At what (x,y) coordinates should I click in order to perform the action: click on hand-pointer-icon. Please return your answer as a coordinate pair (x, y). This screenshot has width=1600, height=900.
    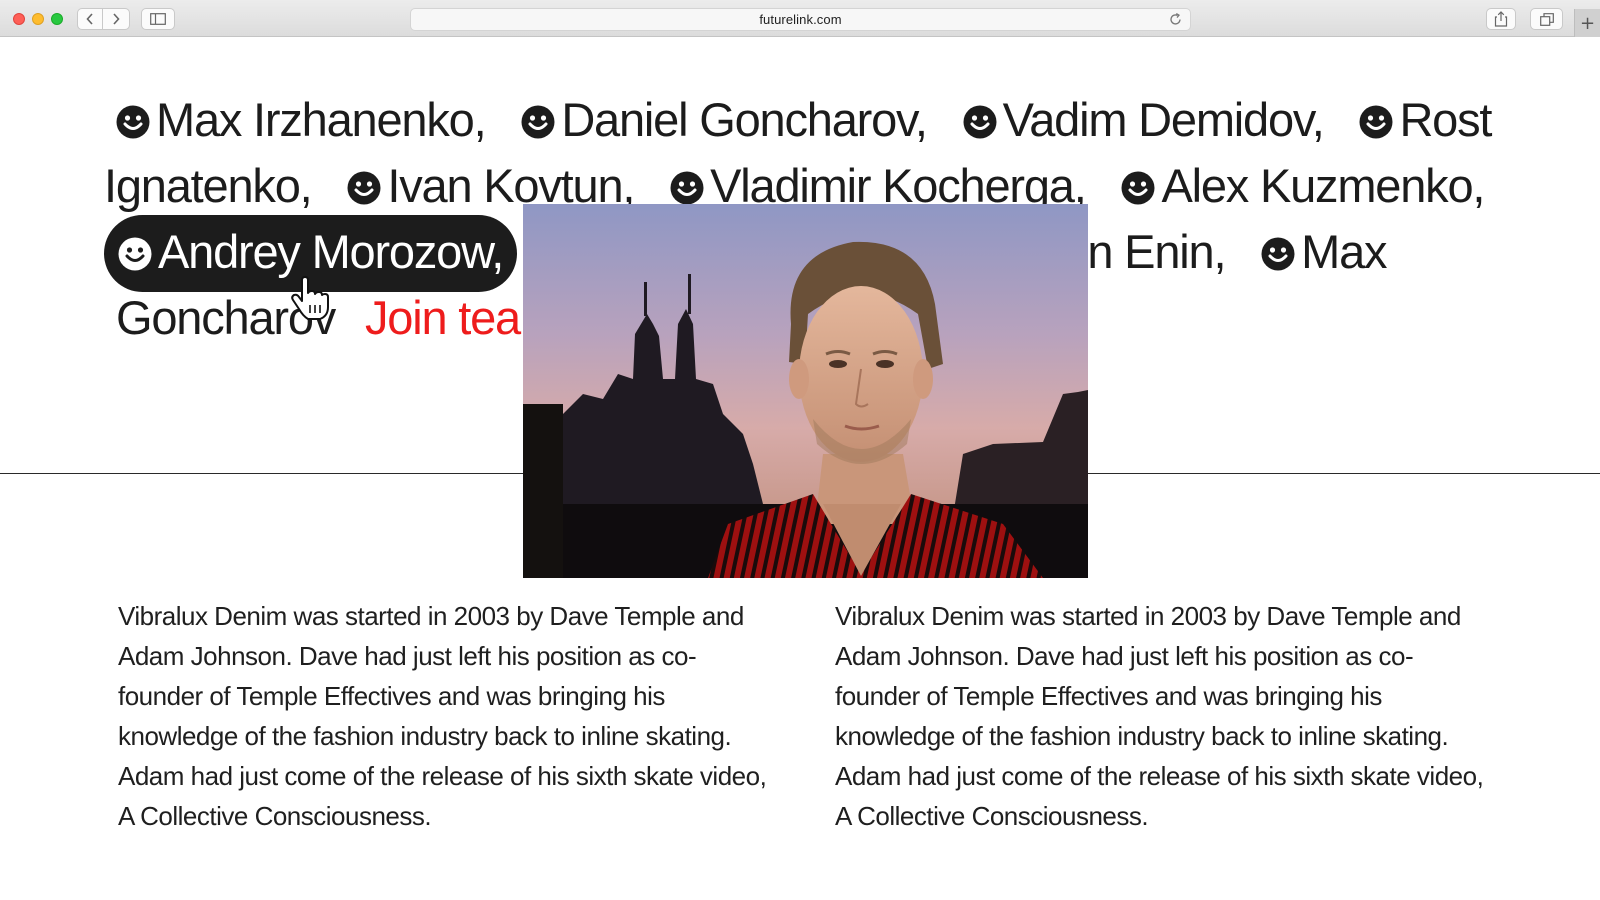
    Looking at the image, I should click on (310, 298).